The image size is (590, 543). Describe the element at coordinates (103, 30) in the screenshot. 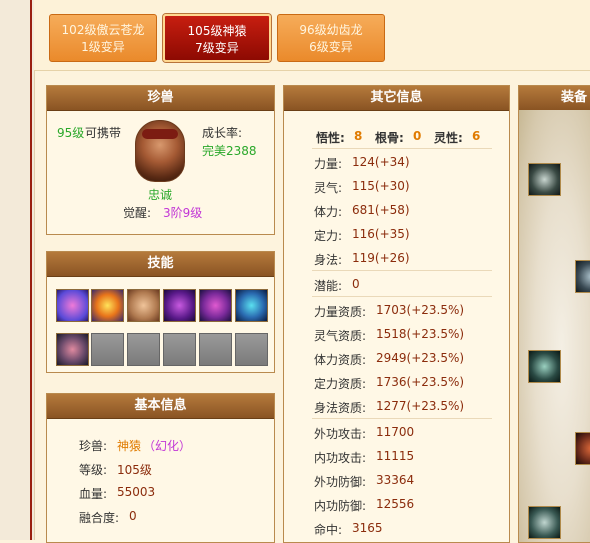

I see `tab-pet-1-name: 102级傲云苍龙` at that location.